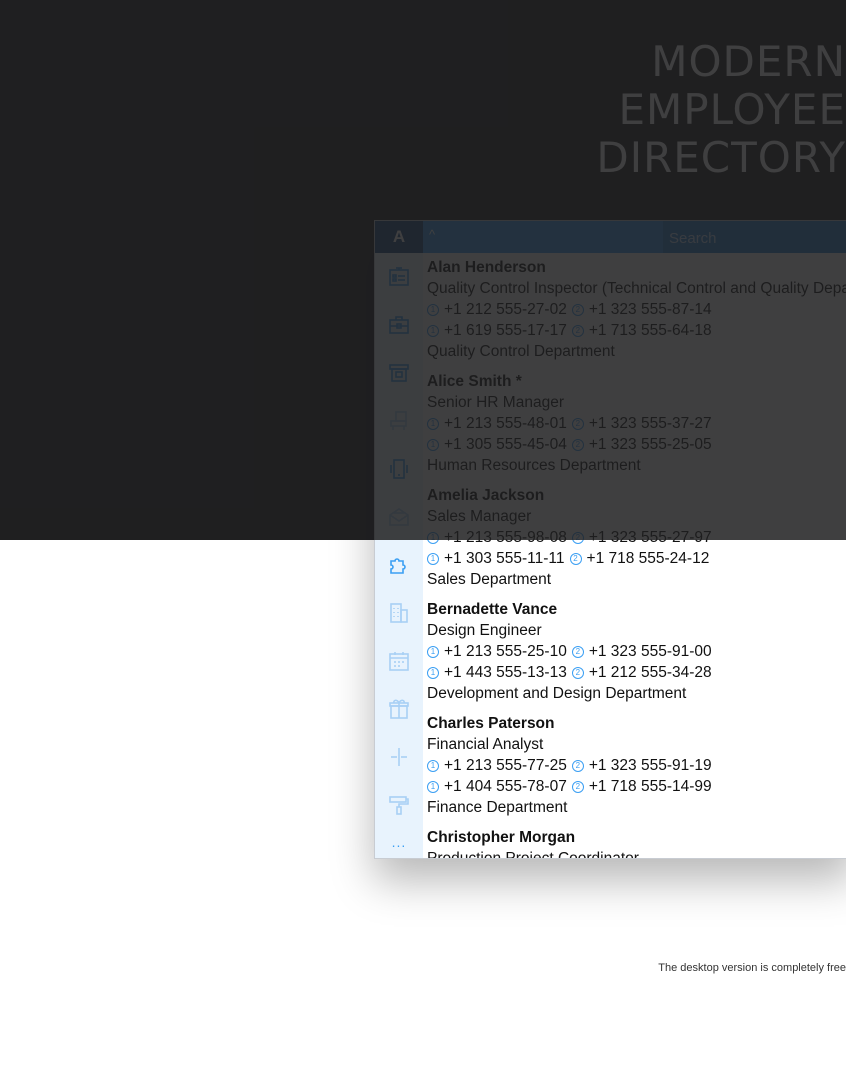  I want to click on employee-name: Alan Henderson, so click(486, 267).